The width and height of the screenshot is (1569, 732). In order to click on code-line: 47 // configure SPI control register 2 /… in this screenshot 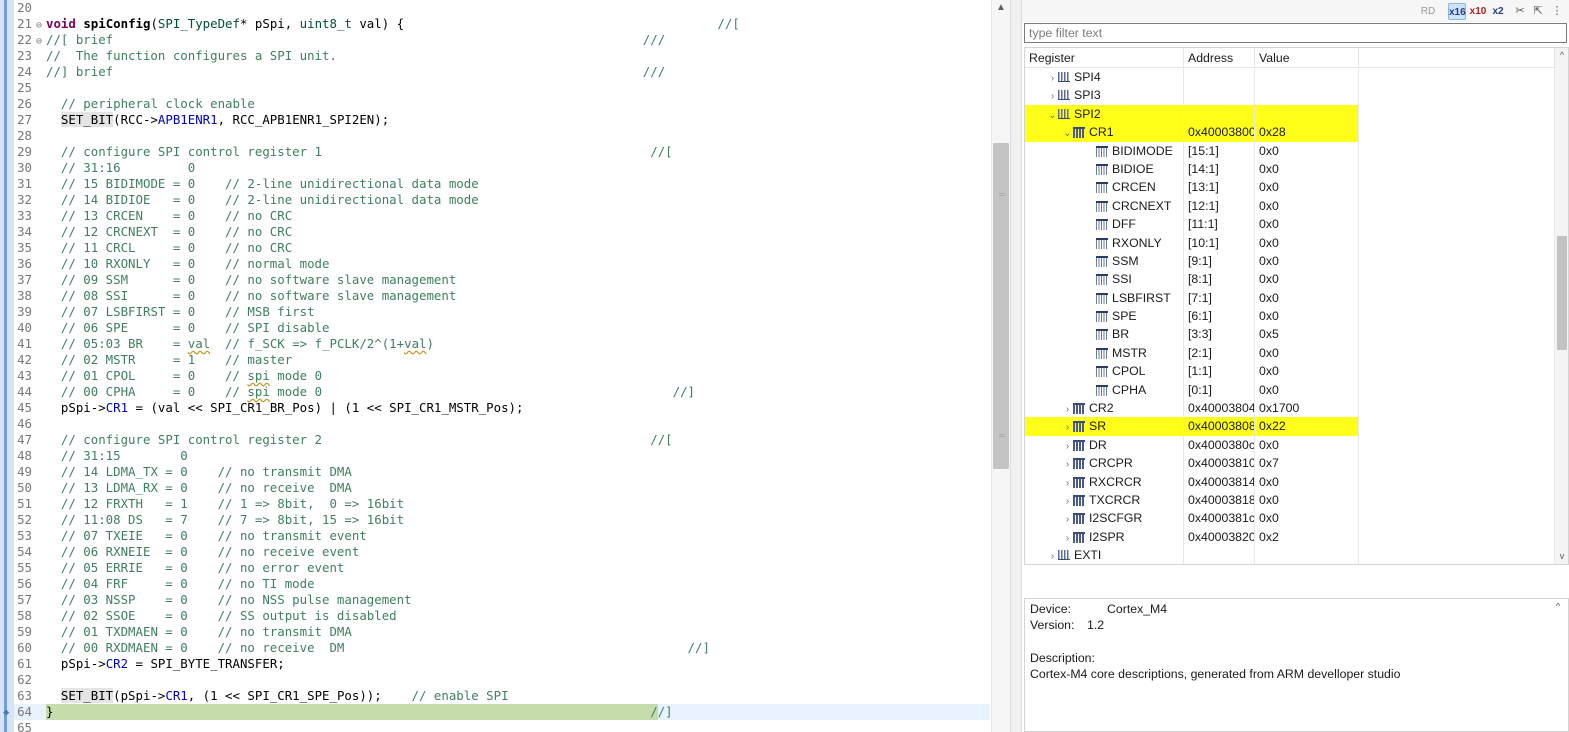, I will do `click(502, 440)`.